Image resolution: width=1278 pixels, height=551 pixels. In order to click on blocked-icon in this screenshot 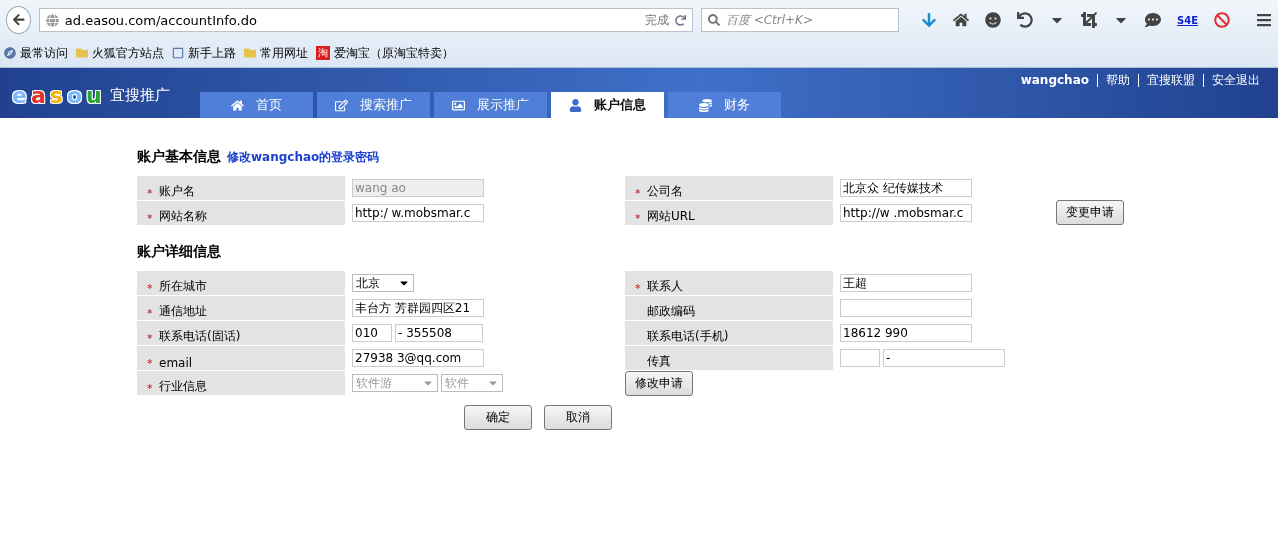, I will do `click(1222, 20)`.